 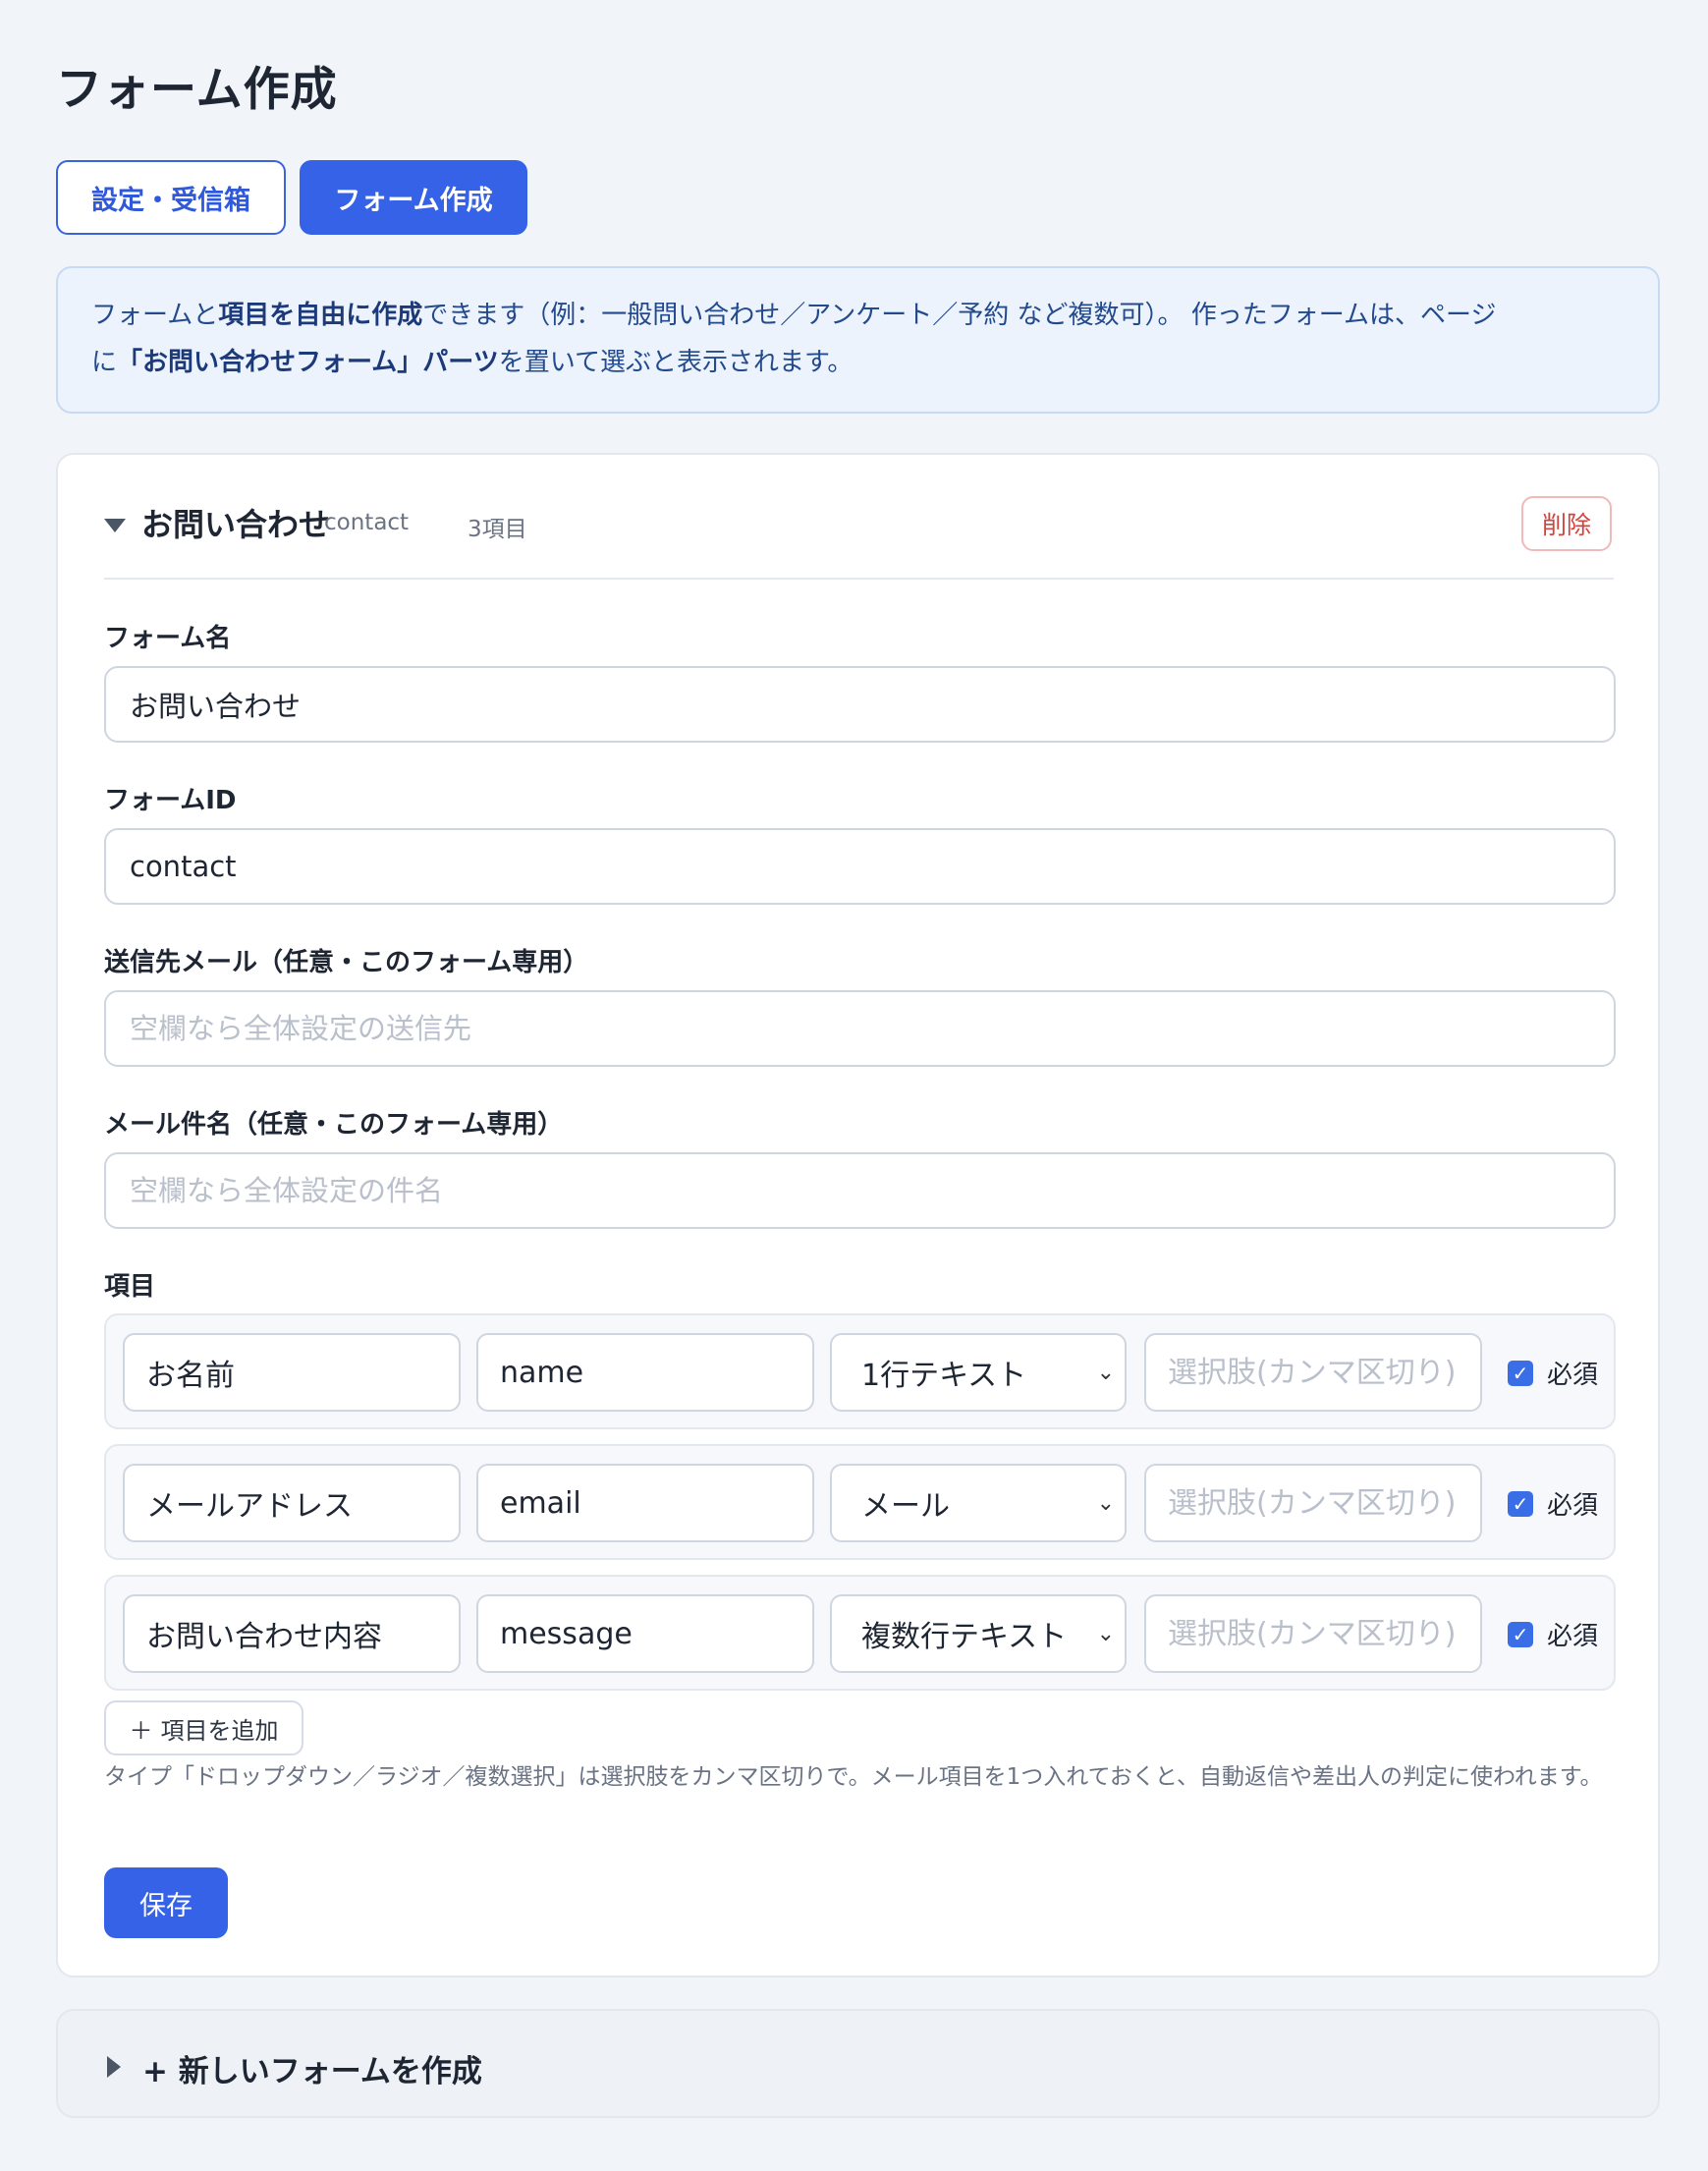 What do you see at coordinates (114, 2067) in the screenshot?
I see `caret-right-icon` at bounding box center [114, 2067].